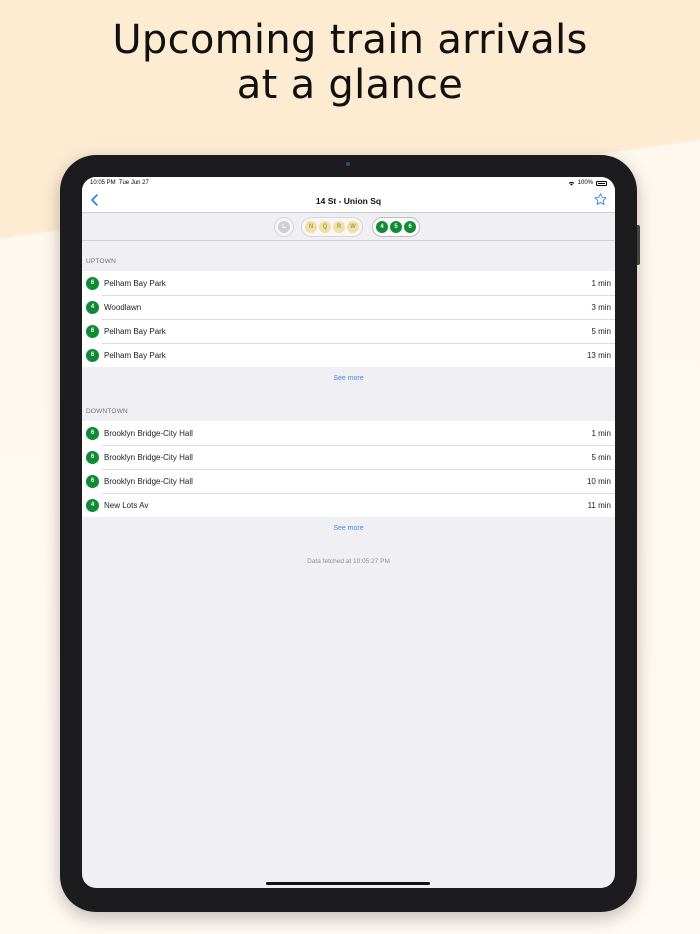  Describe the element at coordinates (348, 331) in the screenshot. I see `arrival-row: 6 Pelham Bay Park 5 min` at that location.